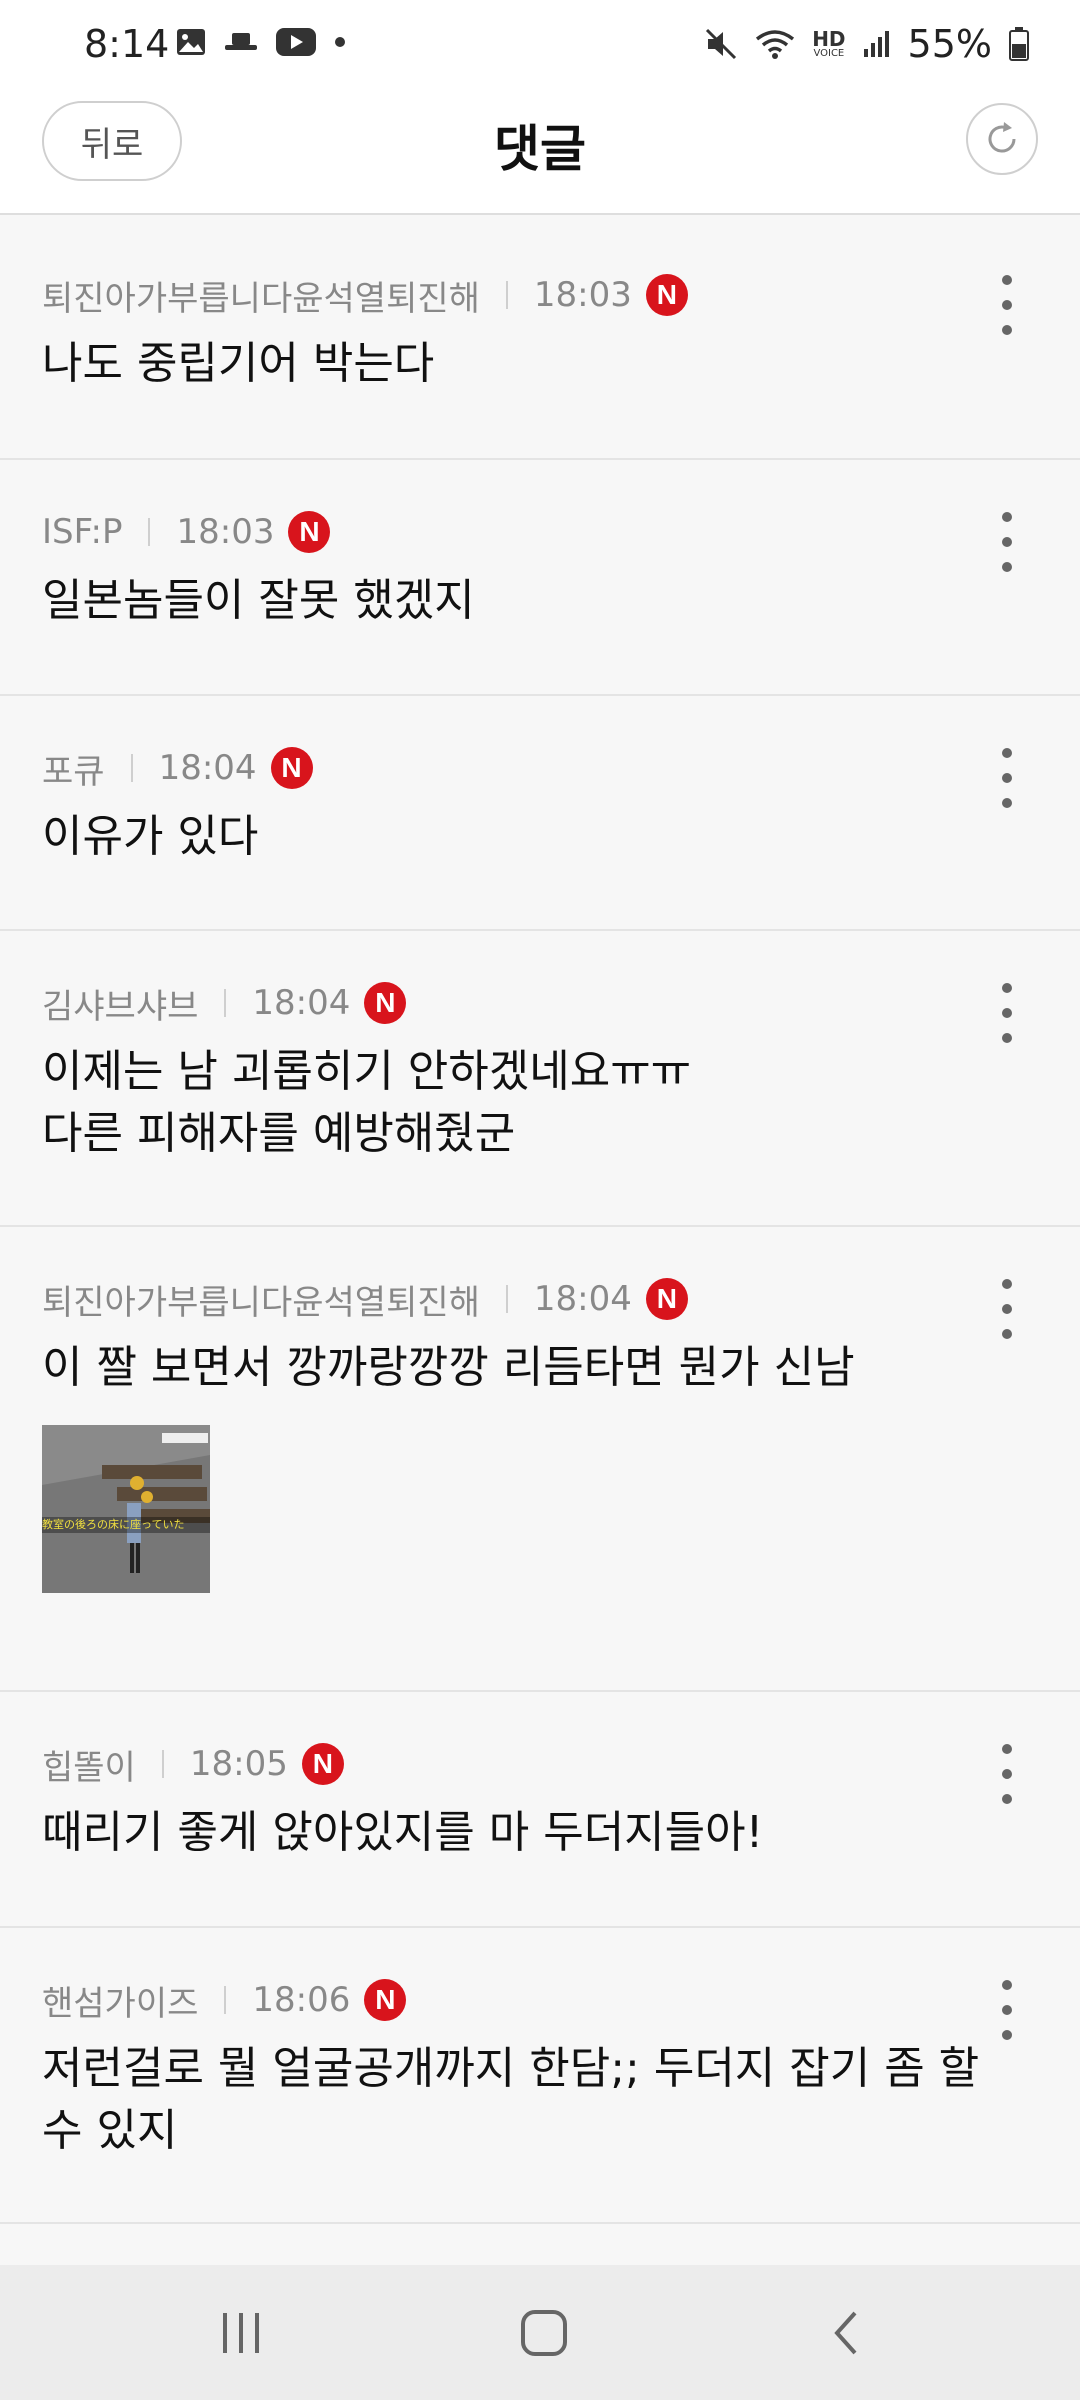  I want to click on comment-meta: 퇴진아가부릅니다윤석열퇴진해 18:03 N, so click(540, 295).